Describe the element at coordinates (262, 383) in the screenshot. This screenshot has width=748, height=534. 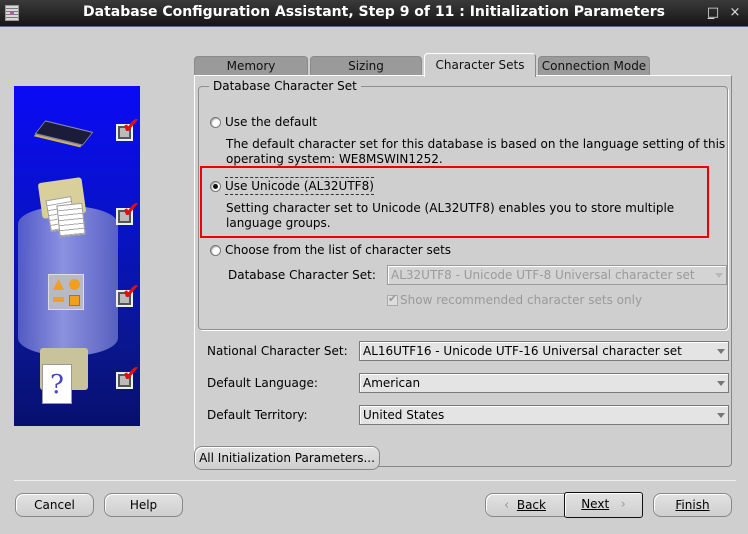
I see `default-language-label: Default Language:` at that location.